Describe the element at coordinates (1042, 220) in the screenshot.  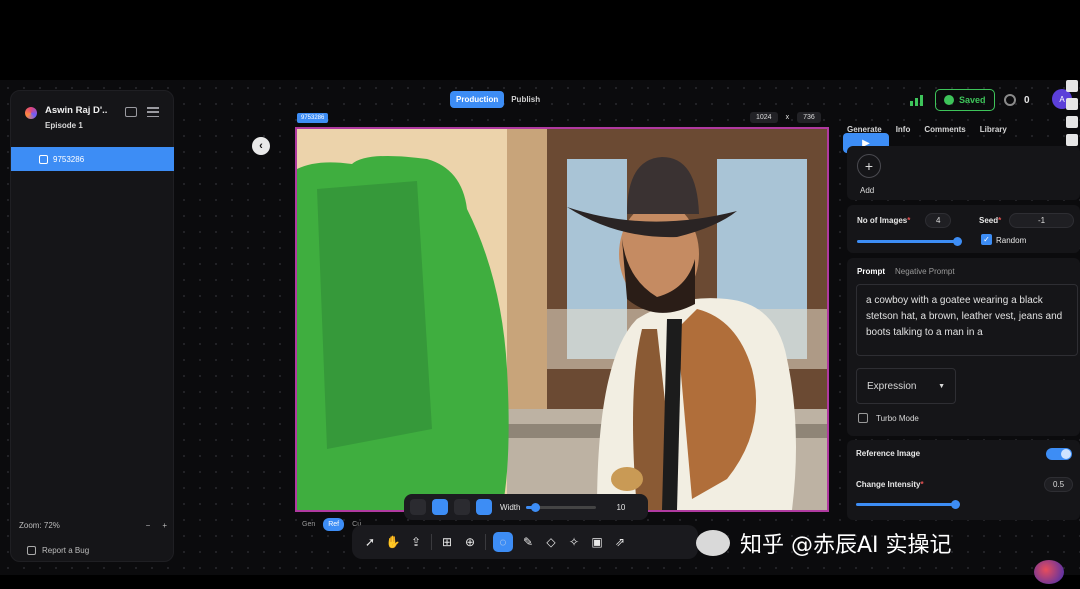
I see `seed-input: -1` at that location.